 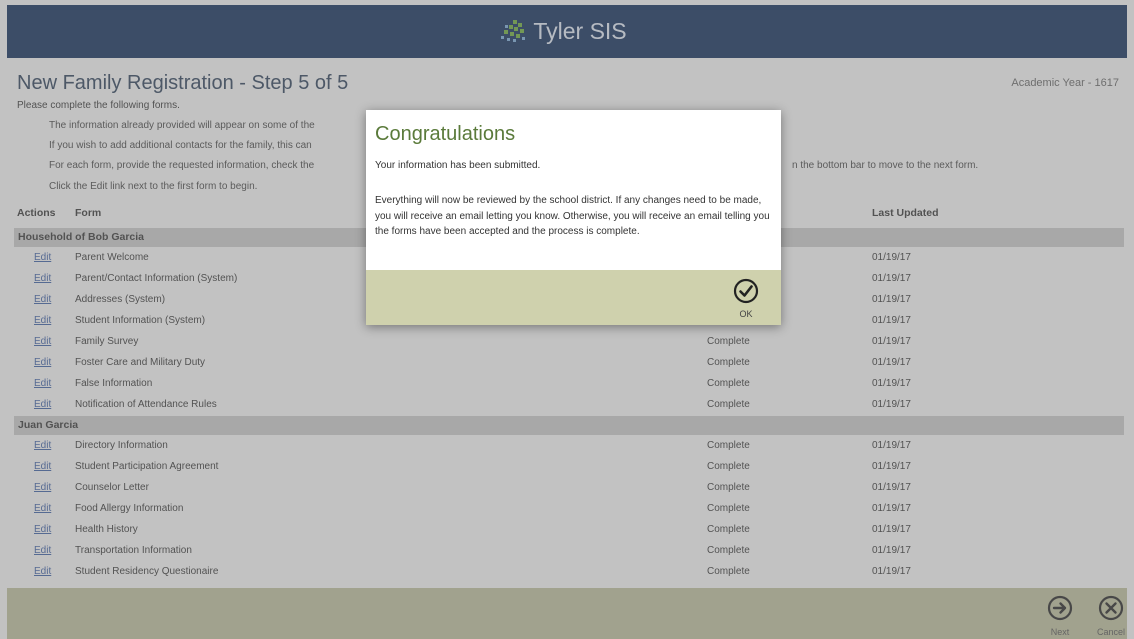 I want to click on dialog-message: Your information has been submitted., so click(x=458, y=165).